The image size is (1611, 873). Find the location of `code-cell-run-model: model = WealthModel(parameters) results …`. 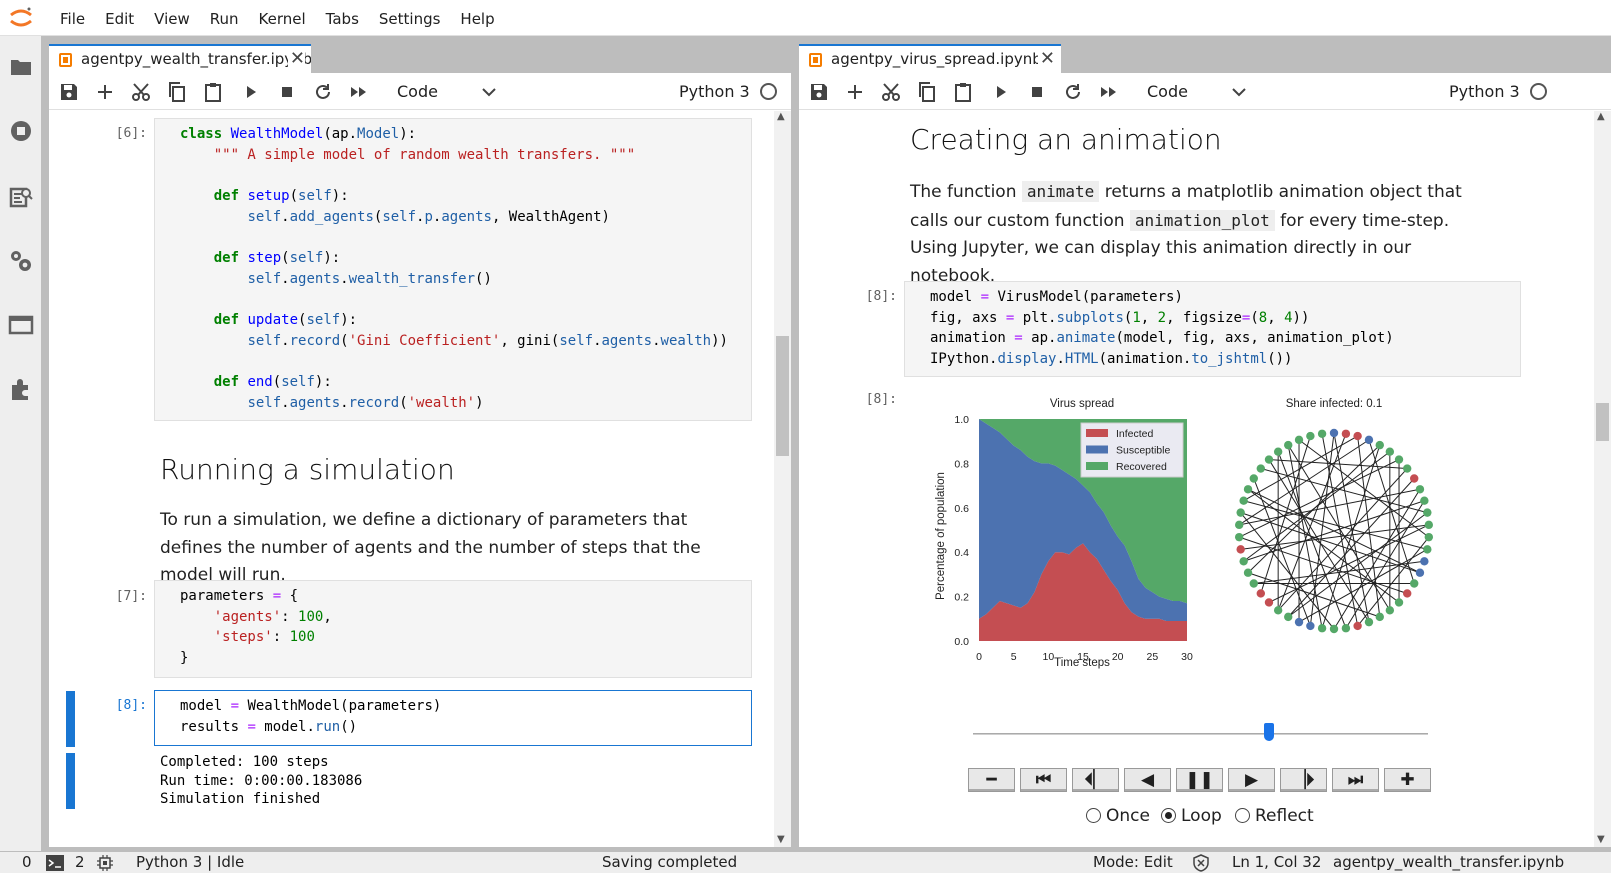

code-cell-run-model: model = WealthModel(parameters) results … is located at coordinates (453, 718).